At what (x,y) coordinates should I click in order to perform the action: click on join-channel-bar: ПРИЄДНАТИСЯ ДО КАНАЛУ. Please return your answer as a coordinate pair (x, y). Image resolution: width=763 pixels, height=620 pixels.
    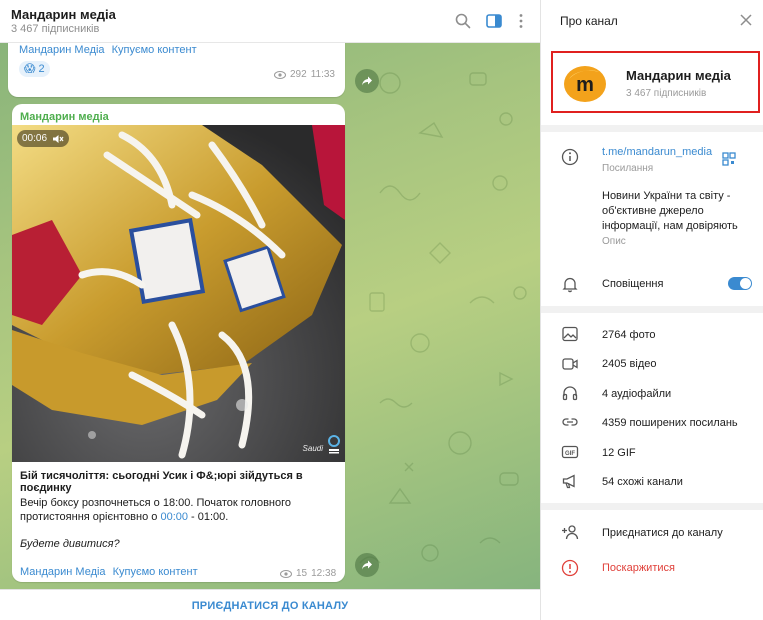
    Looking at the image, I should click on (270, 604).